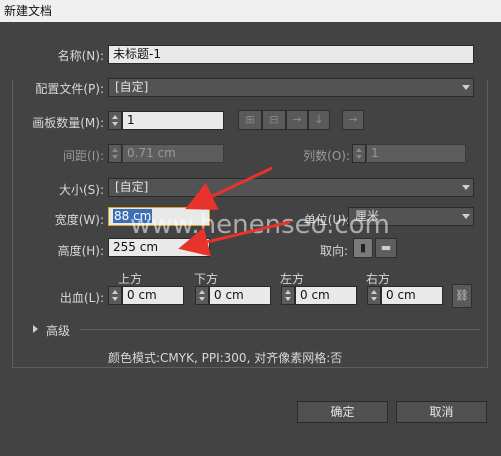 The height and width of the screenshot is (456, 501). What do you see at coordinates (462, 296) in the screenshot?
I see `link-icon: ⛓` at bounding box center [462, 296].